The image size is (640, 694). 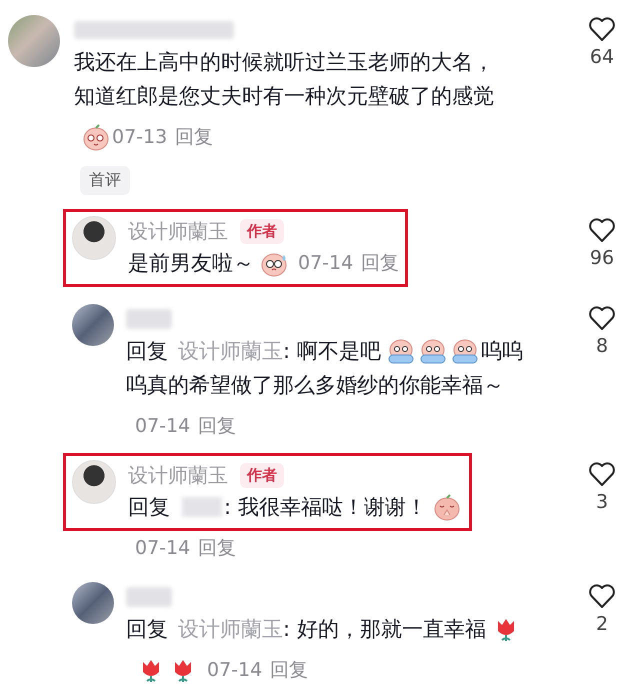 I want to click on comment-text: : 我很幸福哒！谢谢！, so click(x=325, y=507).